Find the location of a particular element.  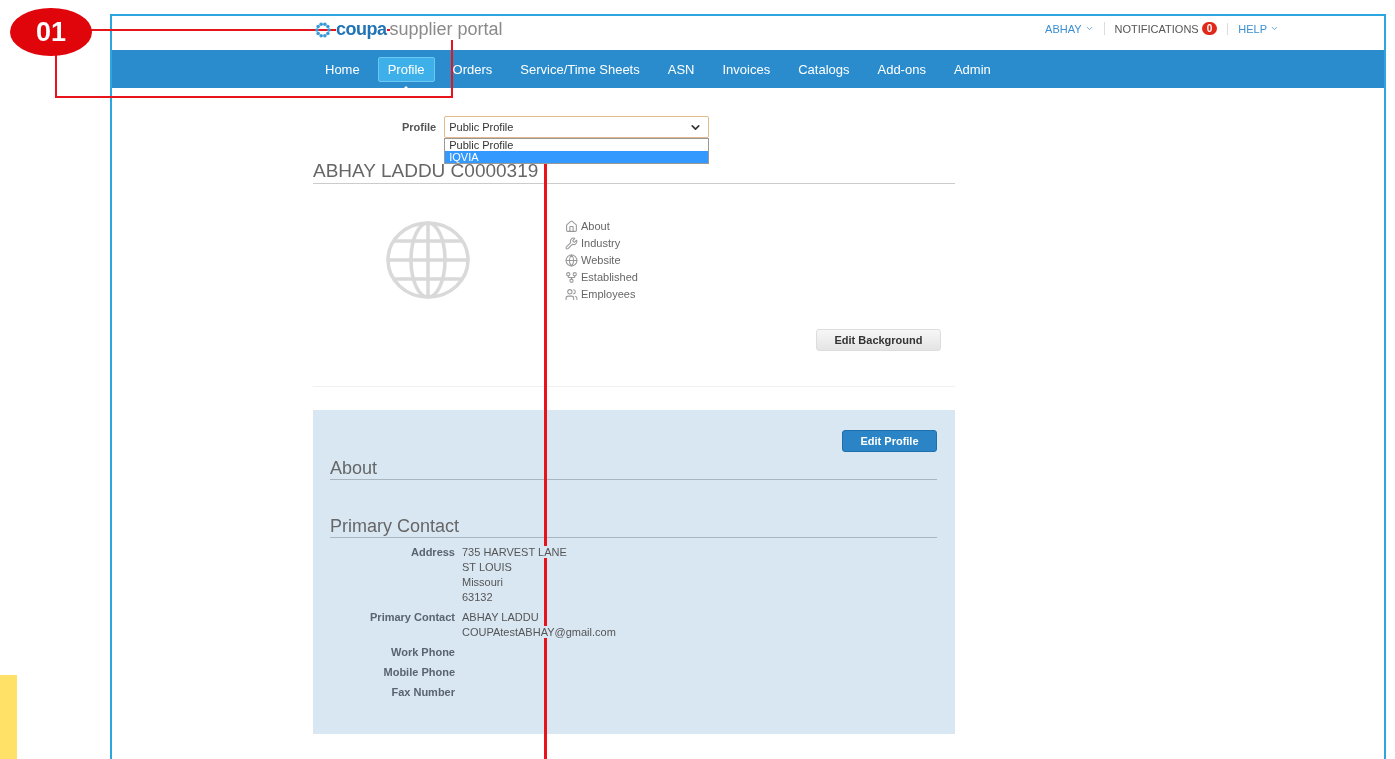

edit-profile-button: Edit Profile is located at coordinates (889, 441).